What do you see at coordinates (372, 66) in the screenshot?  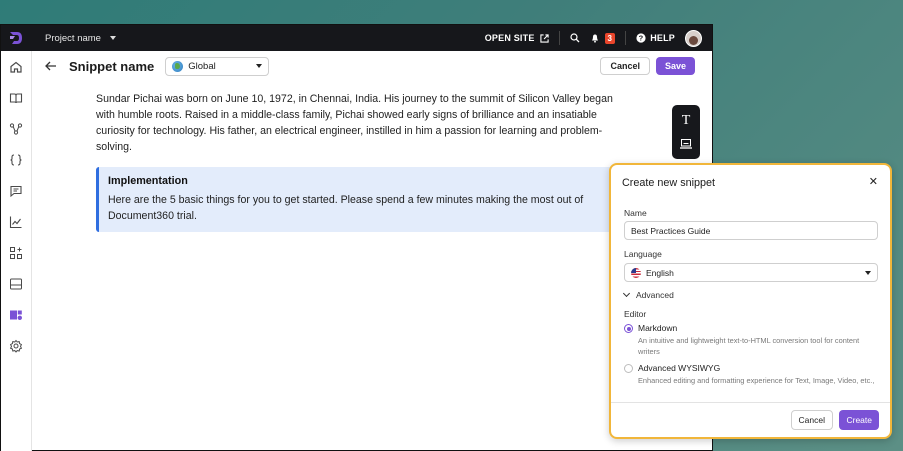 I see `editor-header: Snippet name Global Cancel Save` at bounding box center [372, 66].